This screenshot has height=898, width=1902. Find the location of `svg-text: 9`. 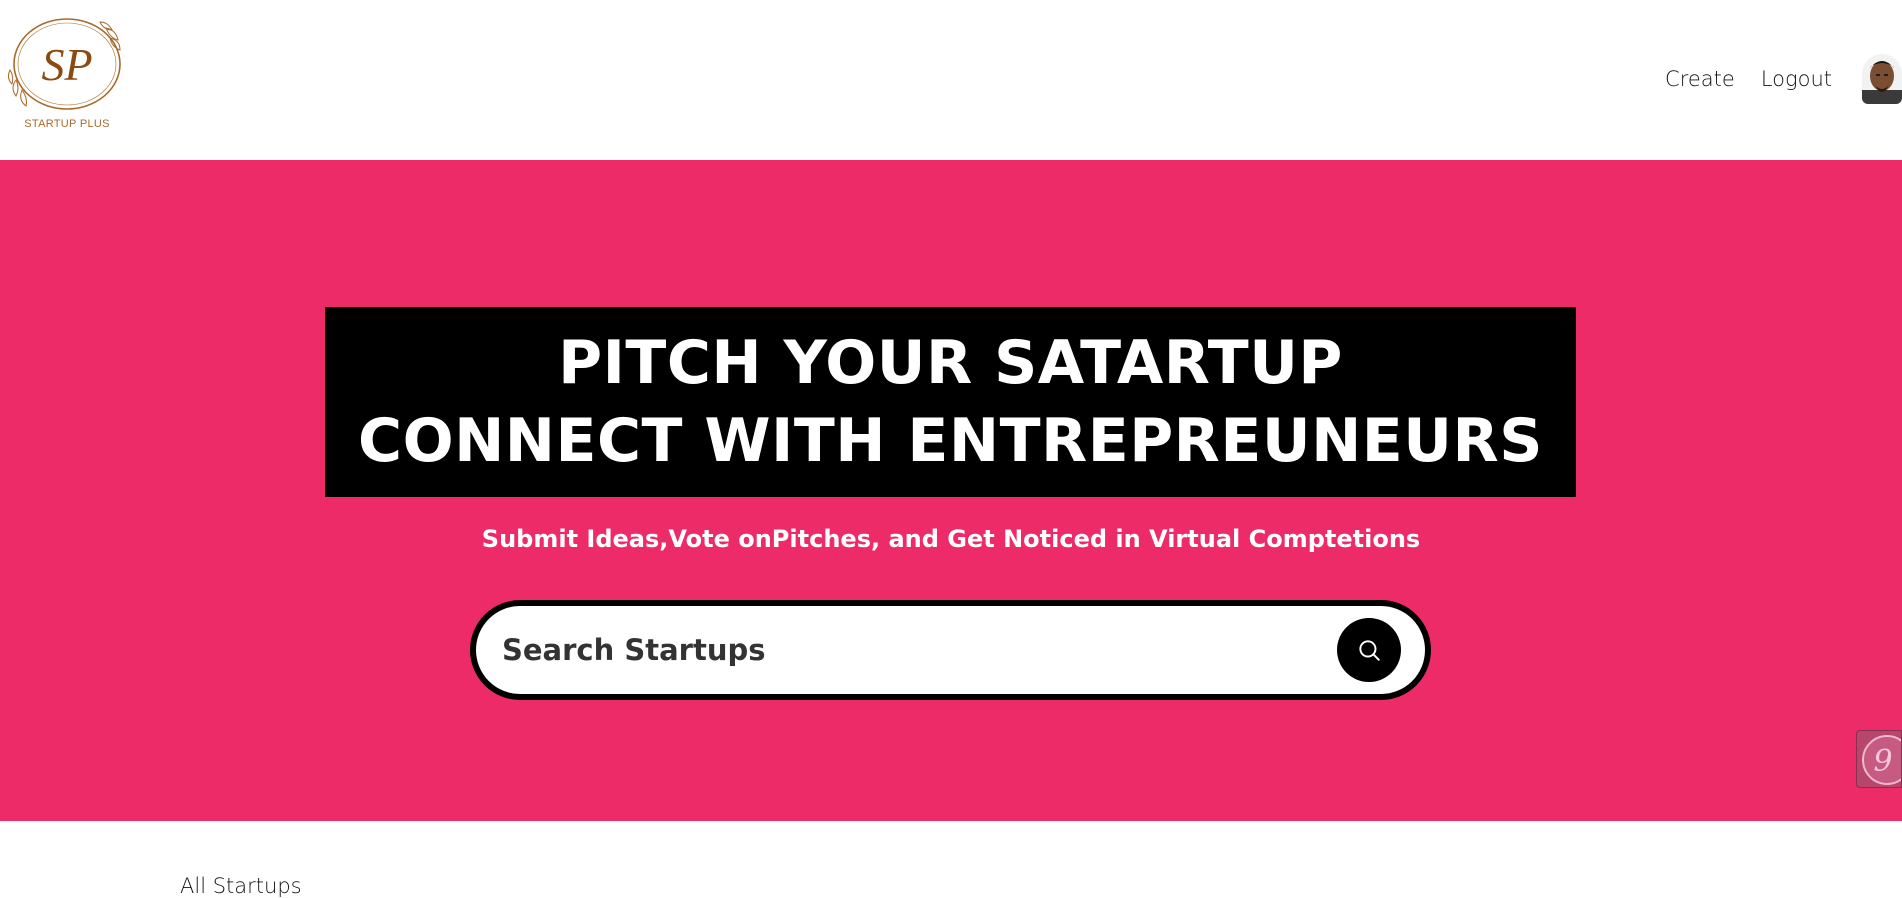

svg-text: 9 is located at coordinates (1882, 761).